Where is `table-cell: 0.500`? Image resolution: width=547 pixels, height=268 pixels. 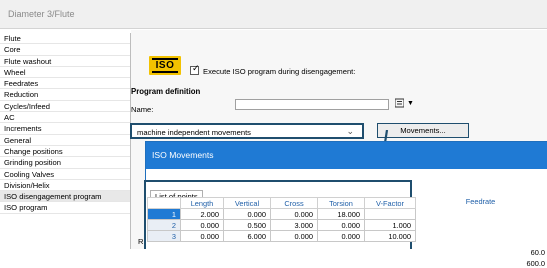
table-cell: 0.500 is located at coordinates (247, 225).